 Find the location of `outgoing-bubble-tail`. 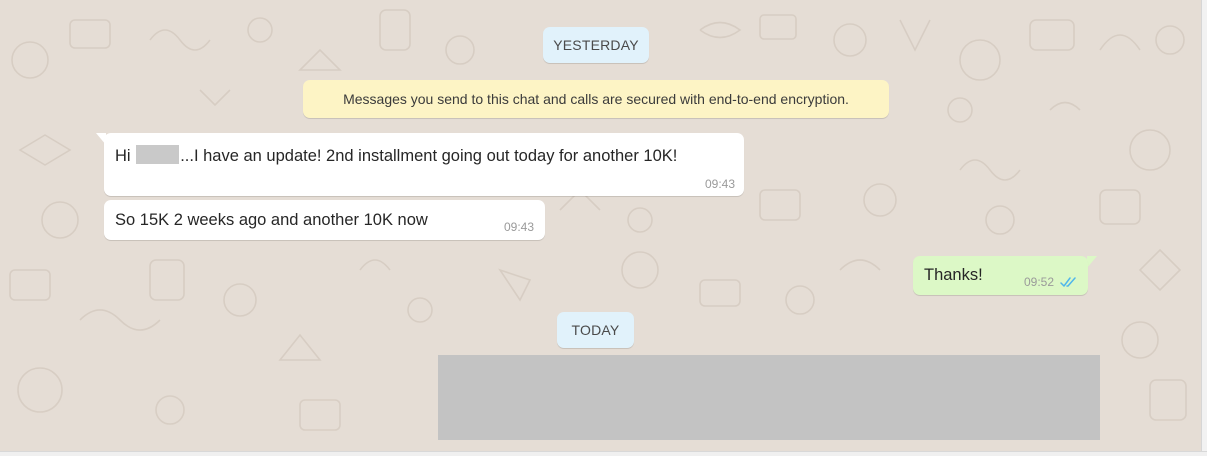

outgoing-bubble-tail is located at coordinates (1092, 262).